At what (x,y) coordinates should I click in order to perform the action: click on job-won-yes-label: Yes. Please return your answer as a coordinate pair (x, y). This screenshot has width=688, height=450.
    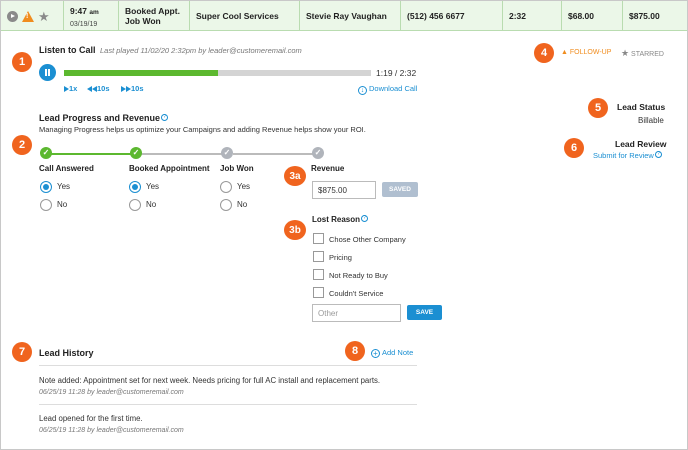
    Looking at the image, I should click on (244, 186).